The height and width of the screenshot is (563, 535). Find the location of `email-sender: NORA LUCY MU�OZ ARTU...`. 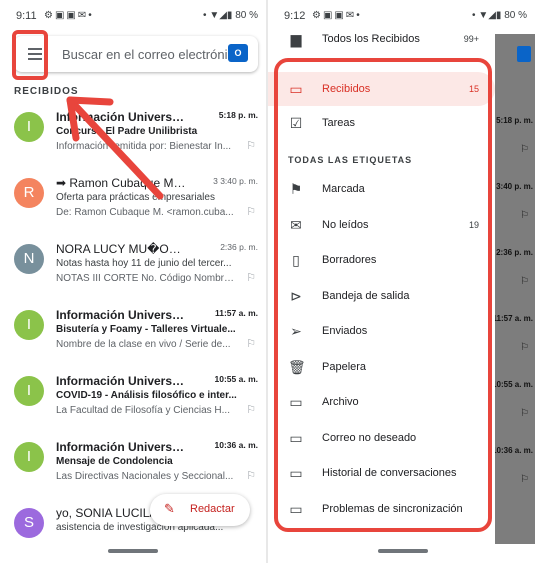

email-sender: NORA LUCY MU�OZ ARTU... is located at coordinates (121, 249).